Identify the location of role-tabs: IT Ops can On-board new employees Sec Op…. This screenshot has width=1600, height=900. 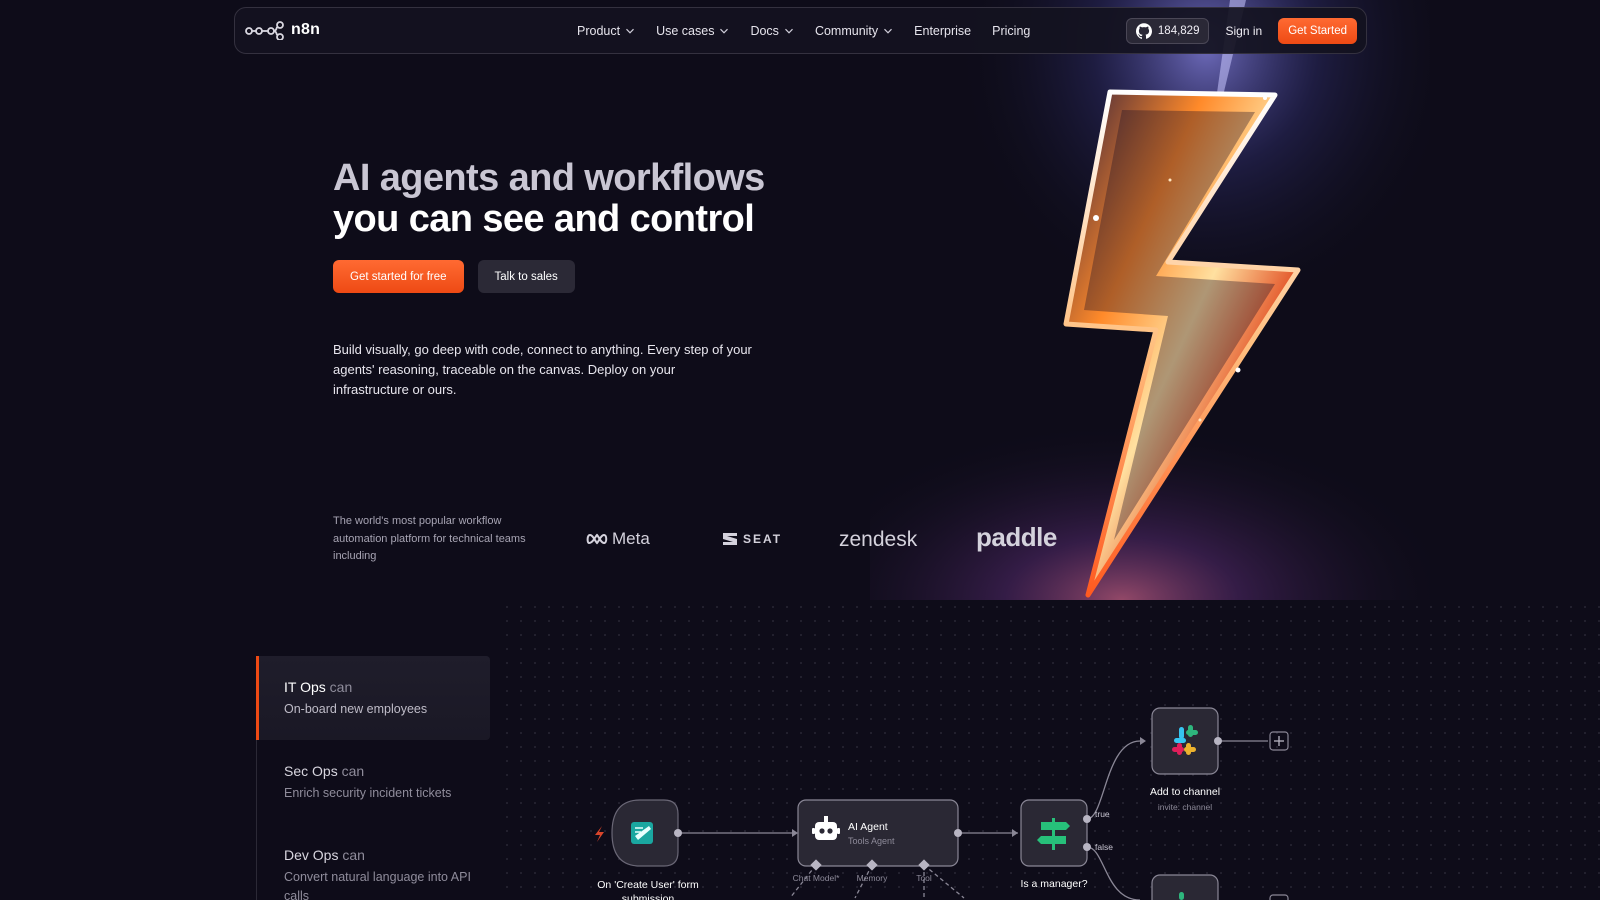
(373, 778).